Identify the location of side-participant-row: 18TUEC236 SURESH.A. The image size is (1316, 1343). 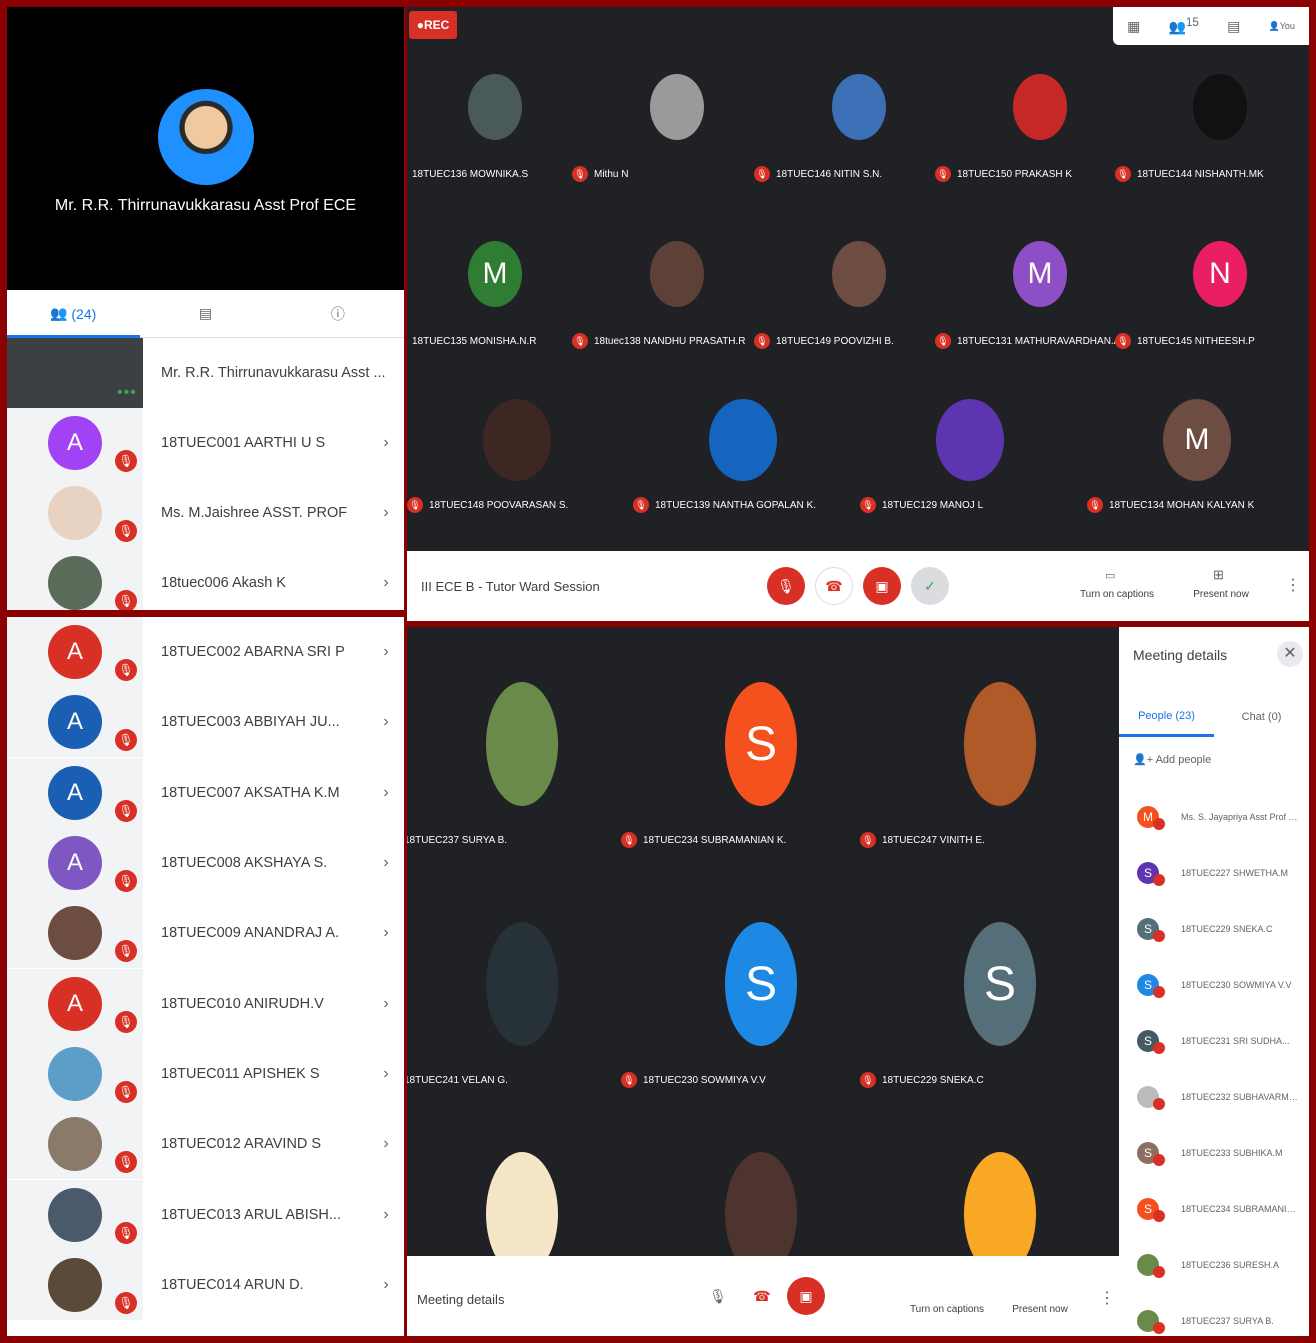
(1214, 1265).